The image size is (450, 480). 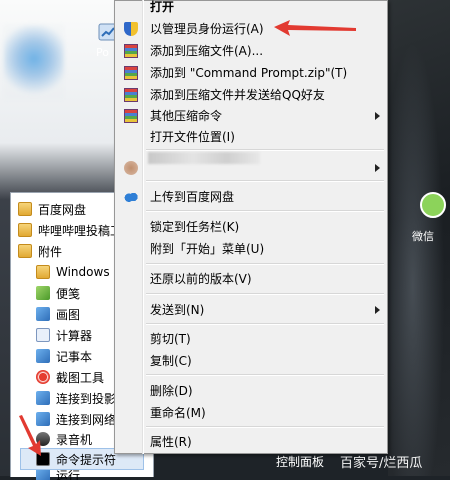 I want to click on start-menu-item-label: 记事本, so click(x=74, y=356).